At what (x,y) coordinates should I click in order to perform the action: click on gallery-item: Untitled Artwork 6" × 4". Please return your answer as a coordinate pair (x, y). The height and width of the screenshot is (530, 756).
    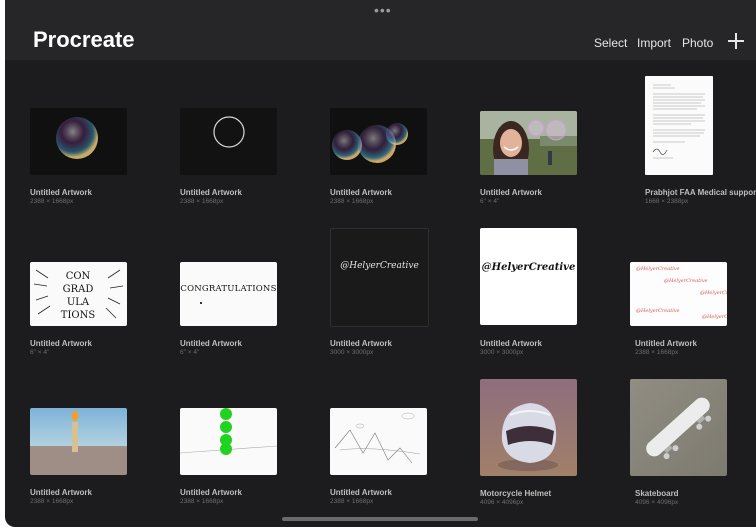
    Looking at the image, I should click on (540, 163).